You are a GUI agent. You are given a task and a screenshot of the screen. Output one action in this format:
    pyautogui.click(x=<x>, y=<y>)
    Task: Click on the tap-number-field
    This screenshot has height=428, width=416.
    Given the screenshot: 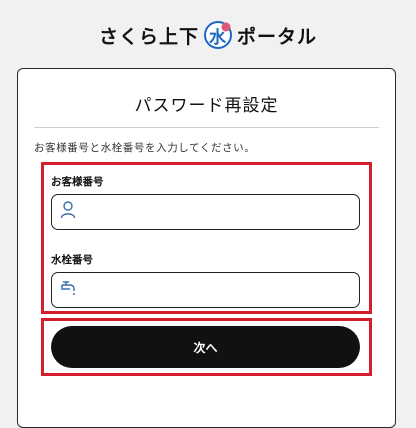 What is the action you would take?
    pyautogui.click(x=205, y=290)
    